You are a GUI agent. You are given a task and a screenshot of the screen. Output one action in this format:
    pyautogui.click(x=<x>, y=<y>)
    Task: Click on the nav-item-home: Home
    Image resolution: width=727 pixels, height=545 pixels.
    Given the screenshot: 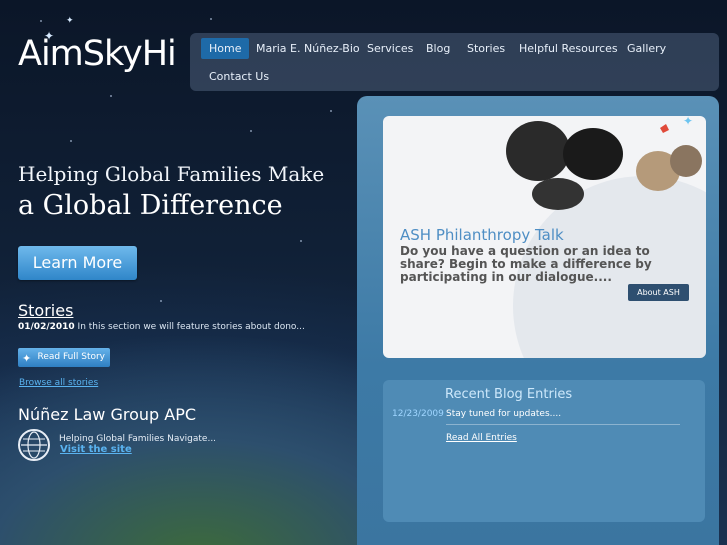 What is the action you would take?
    pyautogui.click(x=225, y=48)
    